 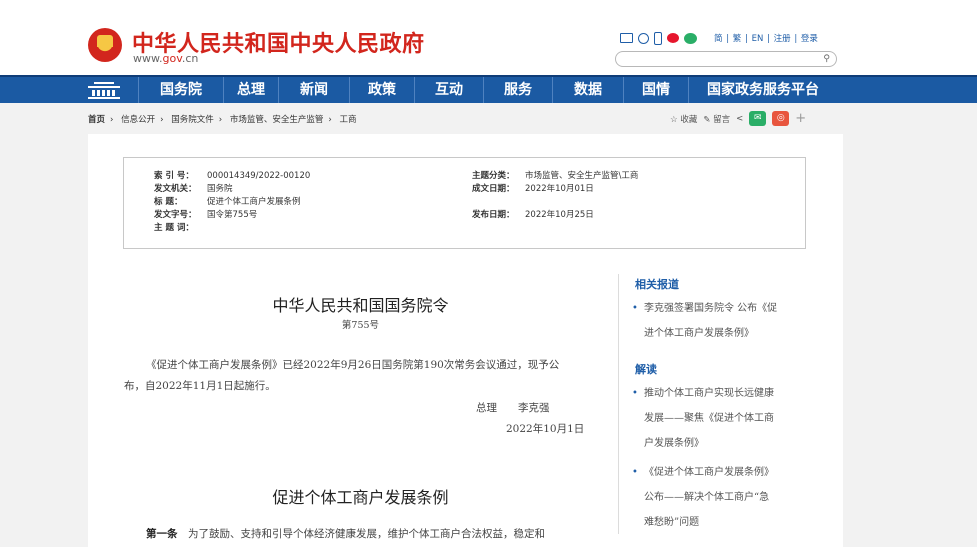 I want to click on meta-category-row: 主题分类： 市场监管、安全生产监管\工商, so click(x=555, y=176).